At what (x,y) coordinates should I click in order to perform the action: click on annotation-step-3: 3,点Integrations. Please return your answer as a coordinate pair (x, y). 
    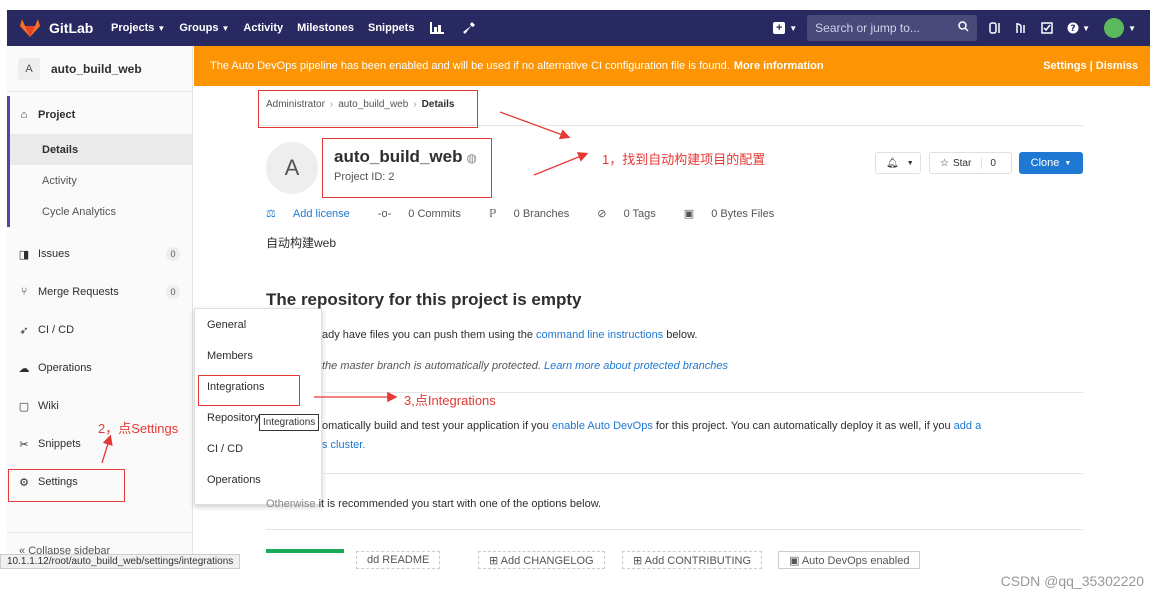
    Looking at the image, I should click on (450, 400).